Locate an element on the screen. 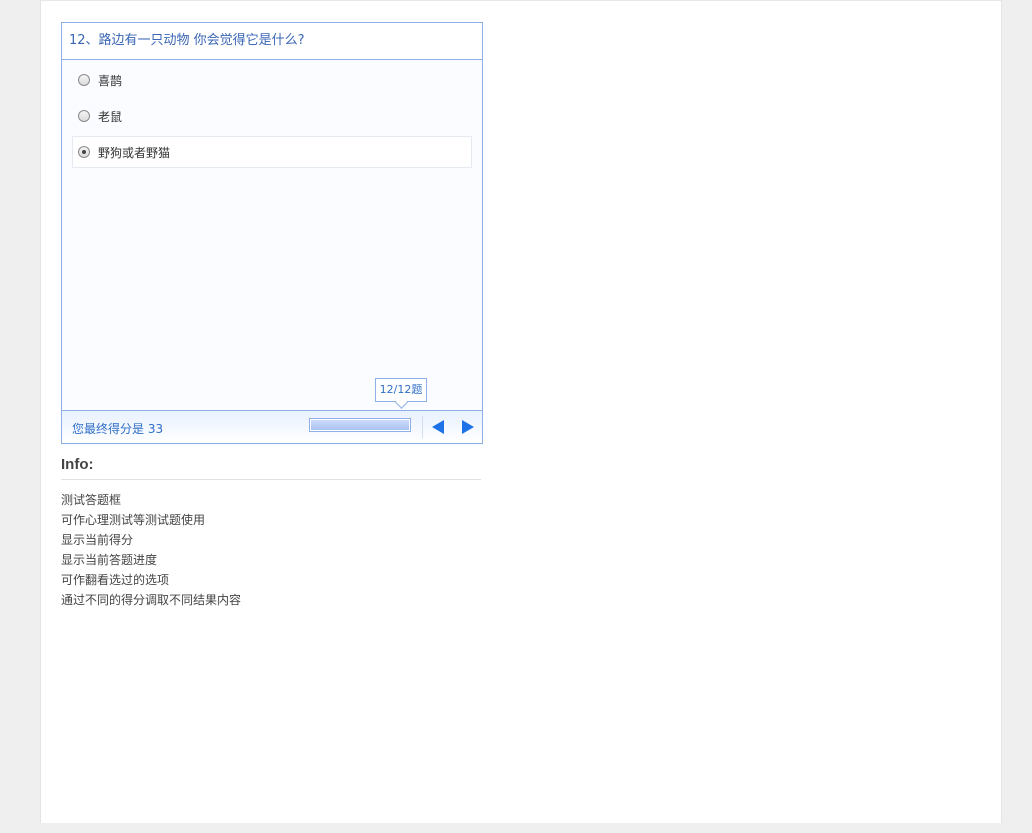  option-label: 老鼠 is located at coordinates (110, 116).